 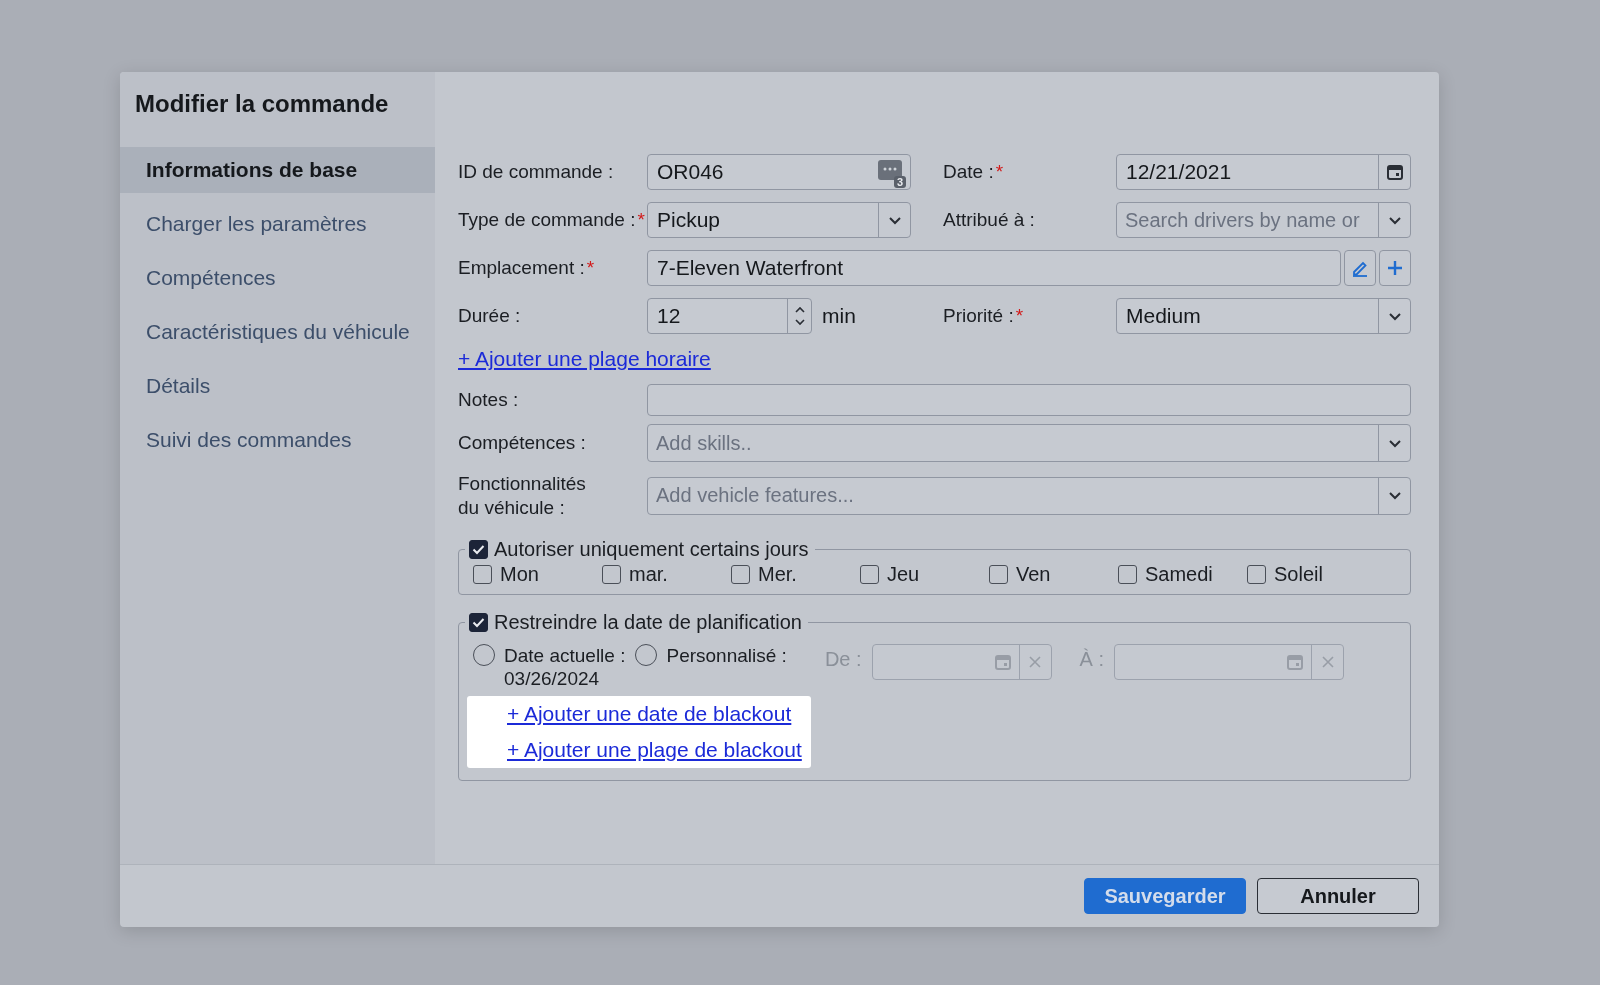 What do you see at coordinates (1091, 659) in the screenshot?
I see `to-label: À :` at bounding box center [1091, 659].